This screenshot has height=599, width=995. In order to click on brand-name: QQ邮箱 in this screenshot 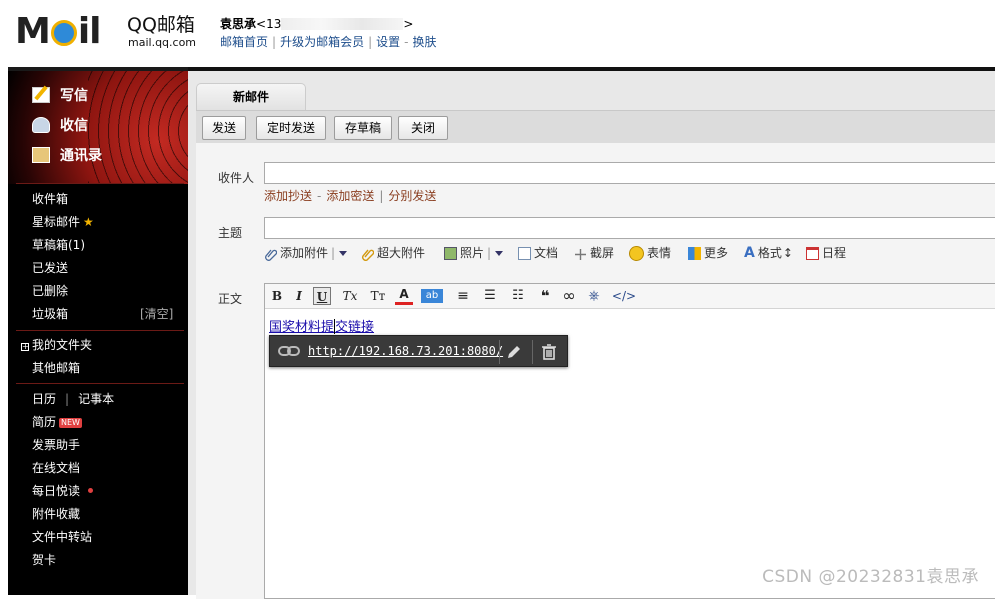, I will do `click(161, 25)`.